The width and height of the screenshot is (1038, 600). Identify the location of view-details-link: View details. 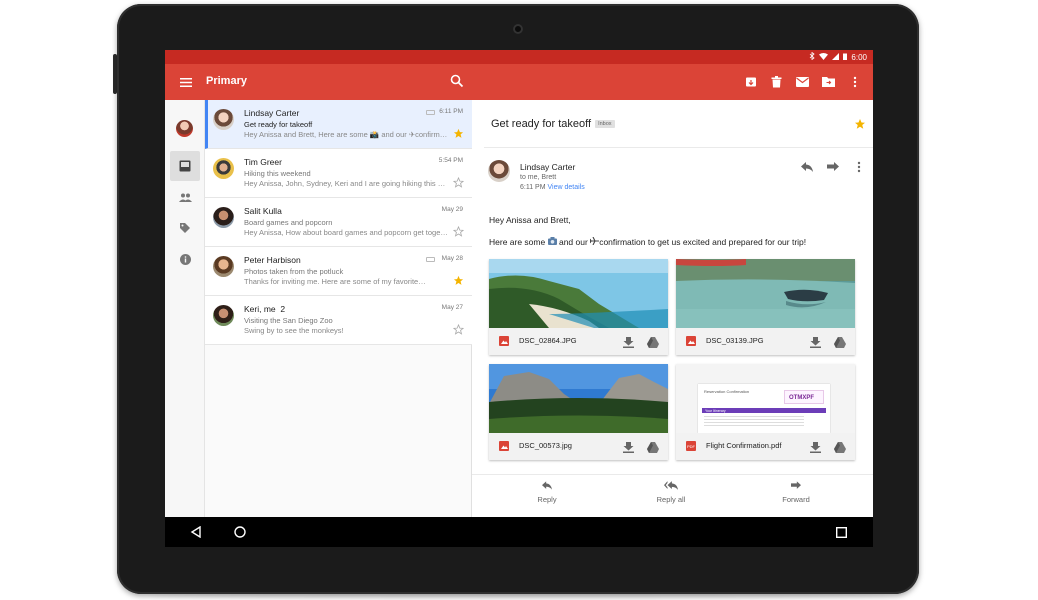
(566, 187).